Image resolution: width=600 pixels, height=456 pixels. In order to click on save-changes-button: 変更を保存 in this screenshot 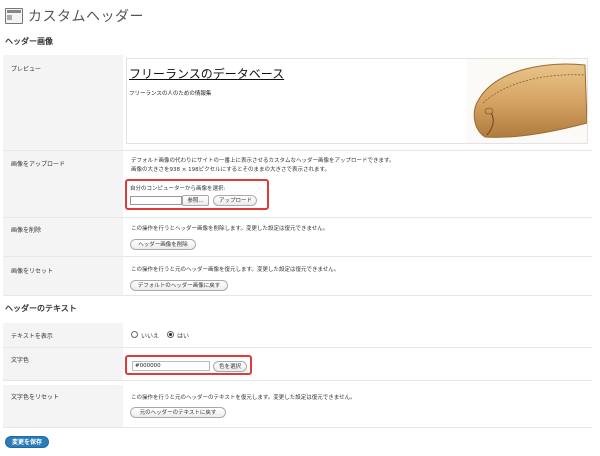, I will do `click(27, 442)`.